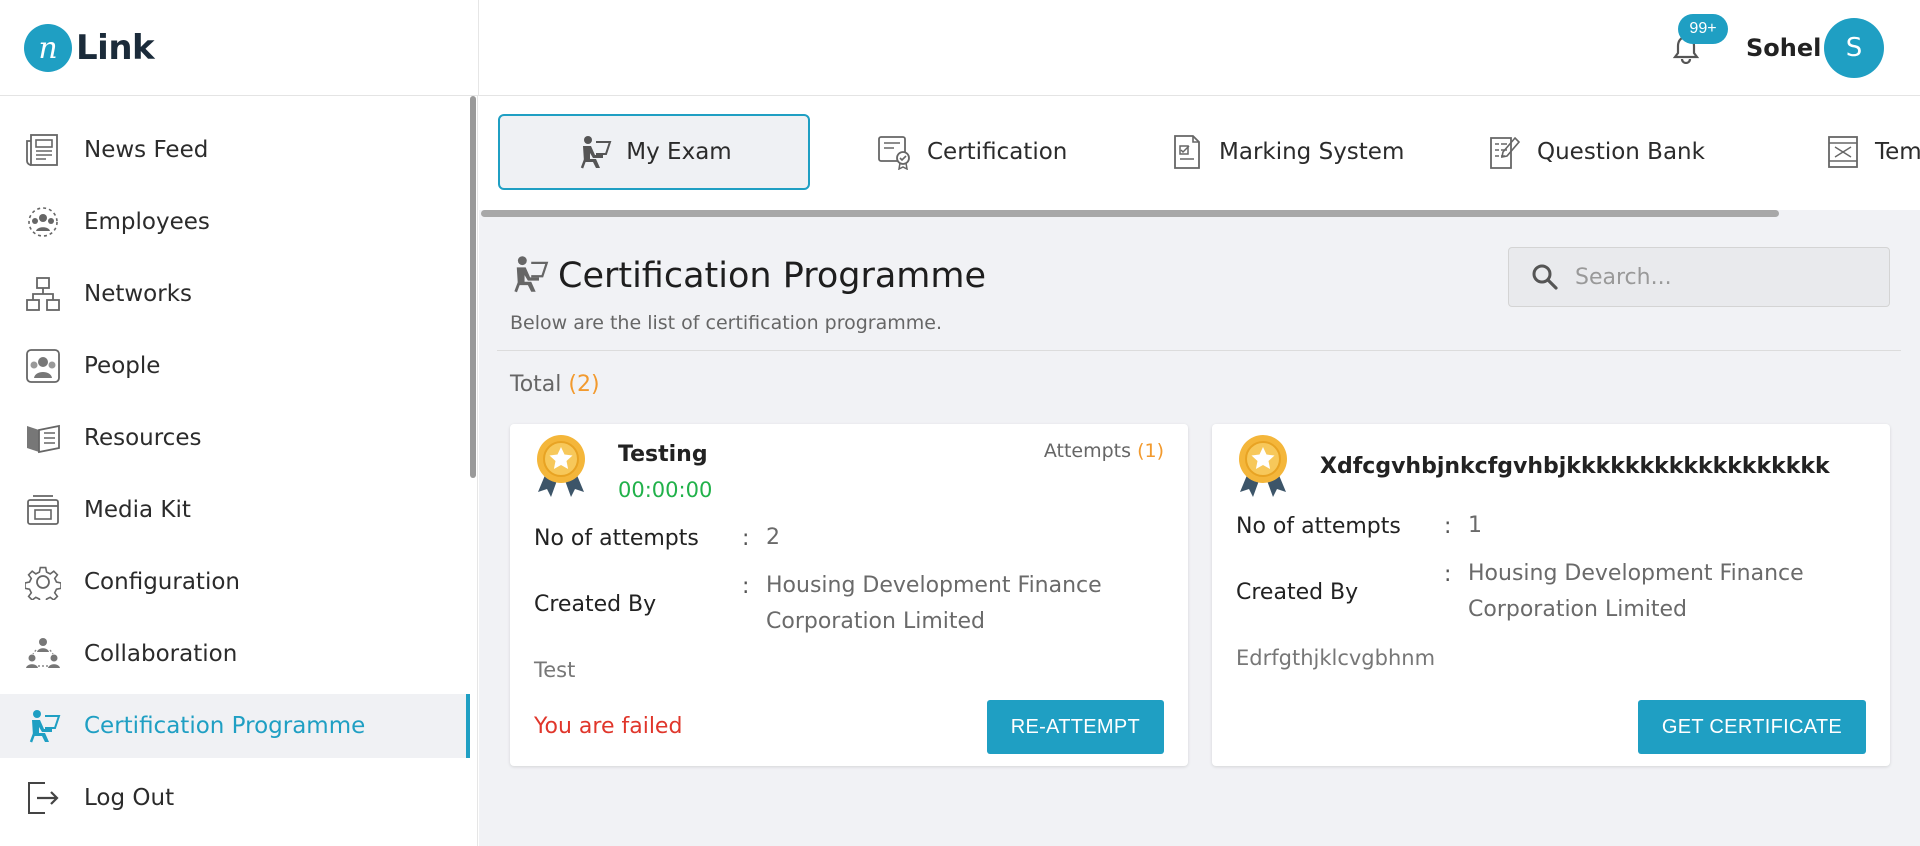 Image resolution: width=1920 pixels, height=846 pixels. What do you see at coordinates (43, 366) in the screenshot?
I see `people-icon` at bounding box center [43, 366].